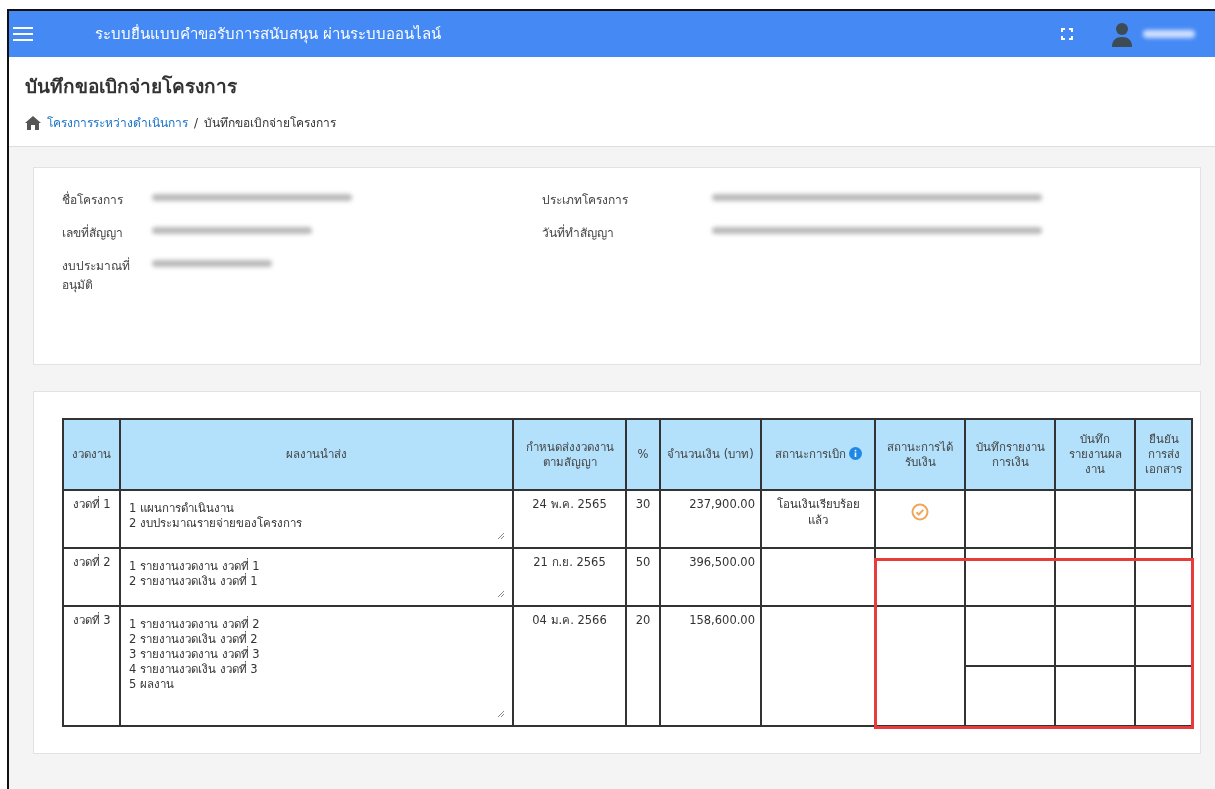 This screenshot has height=789, width=1215. I want to click on percent-cell: 20, so click(643, 666).